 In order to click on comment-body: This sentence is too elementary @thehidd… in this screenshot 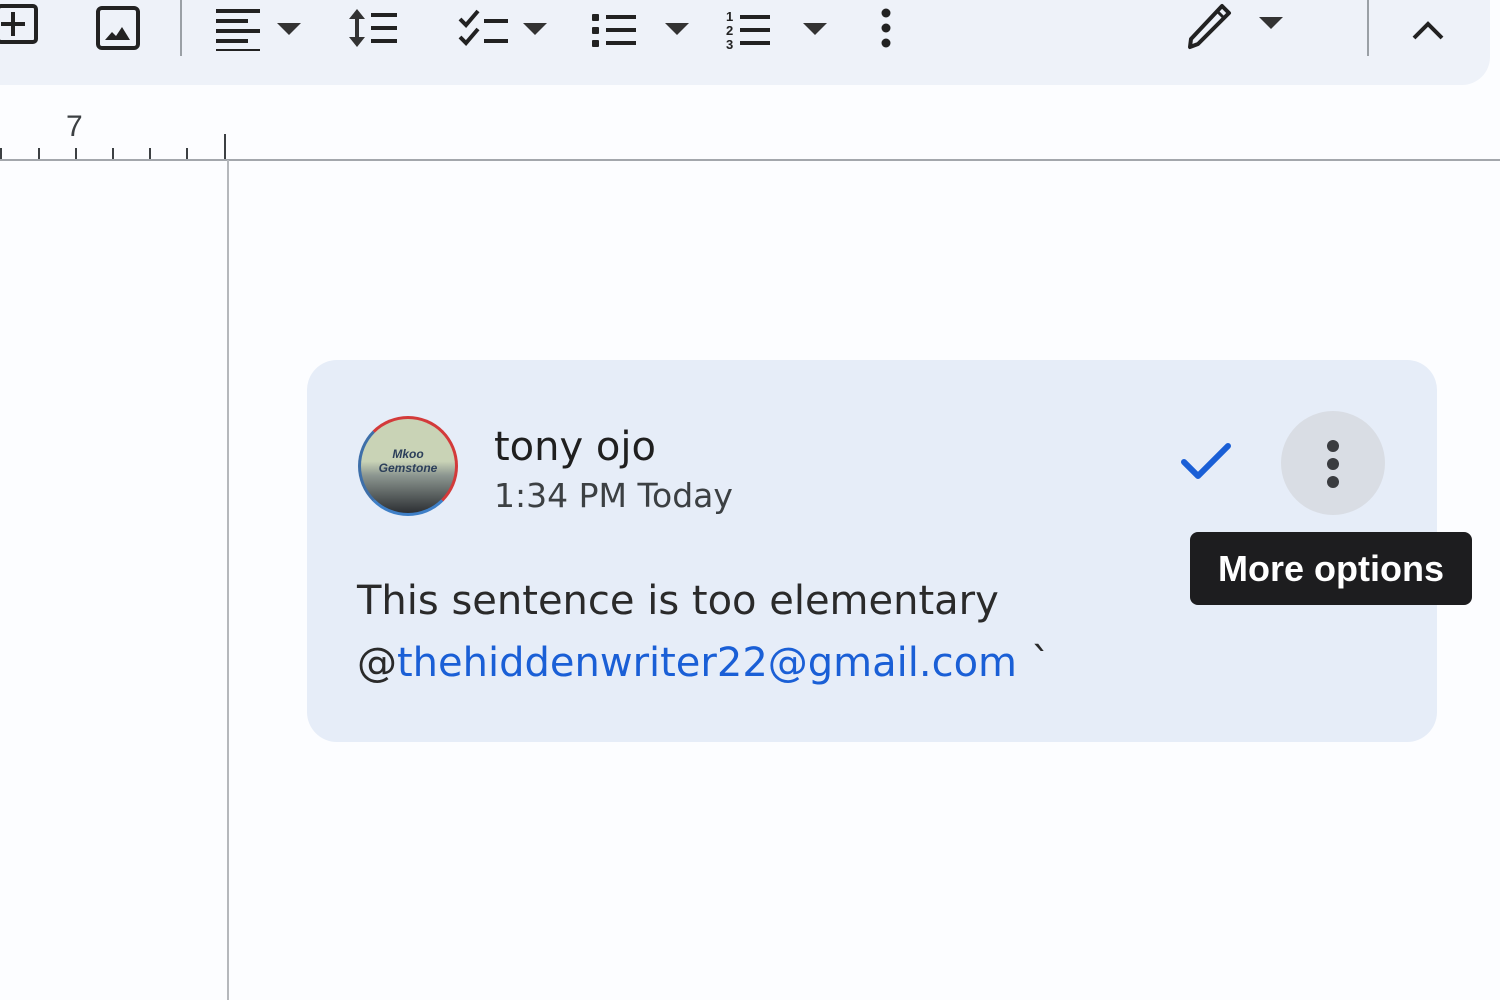, I will do `click(704, 632)`.